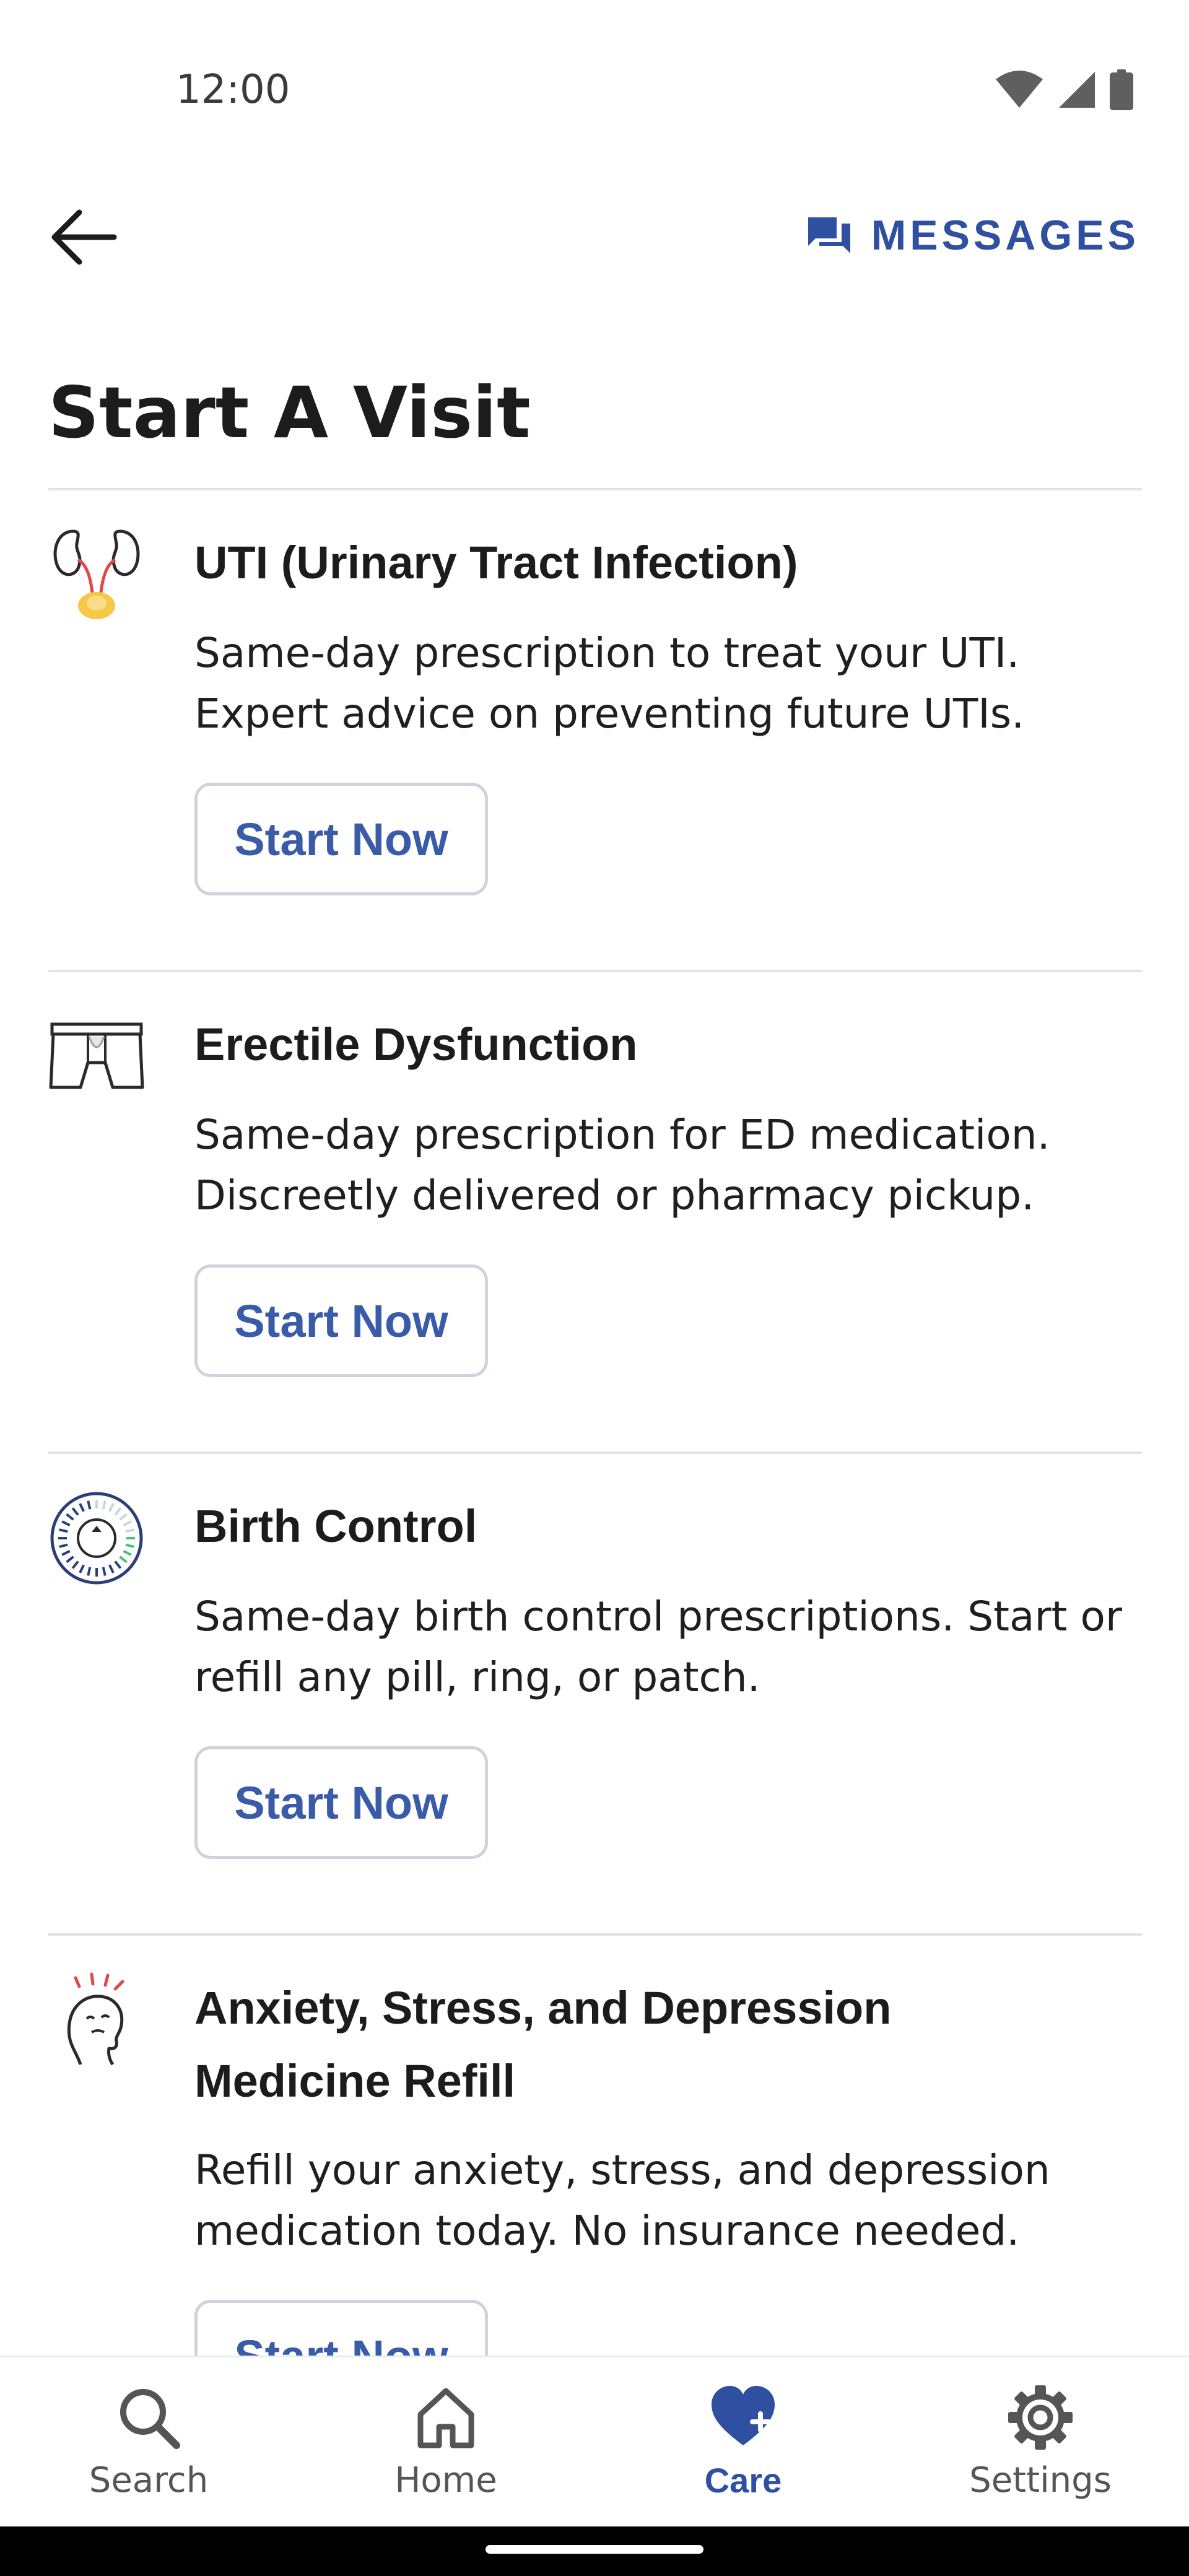 The image size is (1189, 2576). I want to click on gesture-handle, so click(594, 2549).